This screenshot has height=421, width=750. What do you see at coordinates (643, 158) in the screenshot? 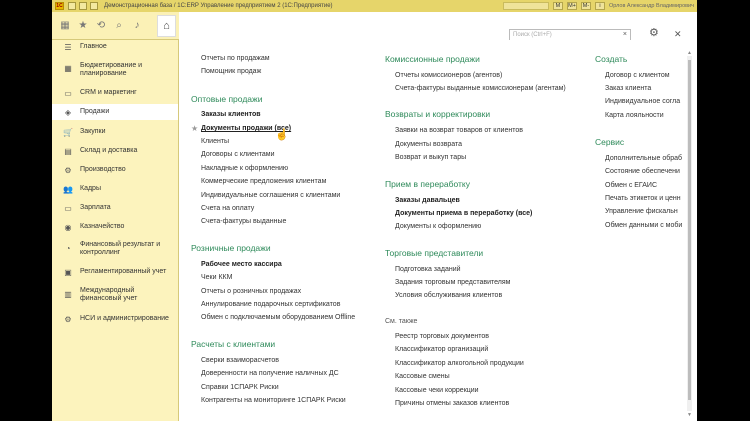
I see `link-additional-processing: Дополнительные обраб` at bounding box center [643, 158].